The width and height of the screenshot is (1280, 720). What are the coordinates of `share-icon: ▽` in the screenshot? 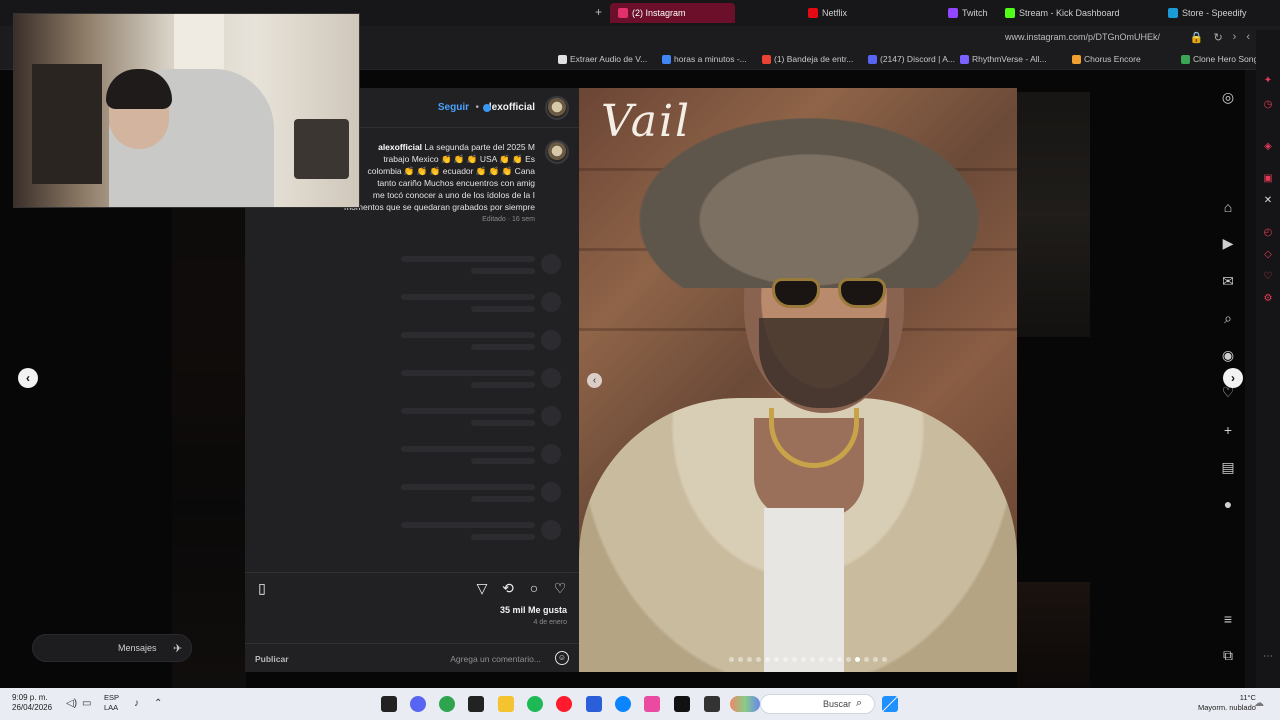 It's located at (482, 588).